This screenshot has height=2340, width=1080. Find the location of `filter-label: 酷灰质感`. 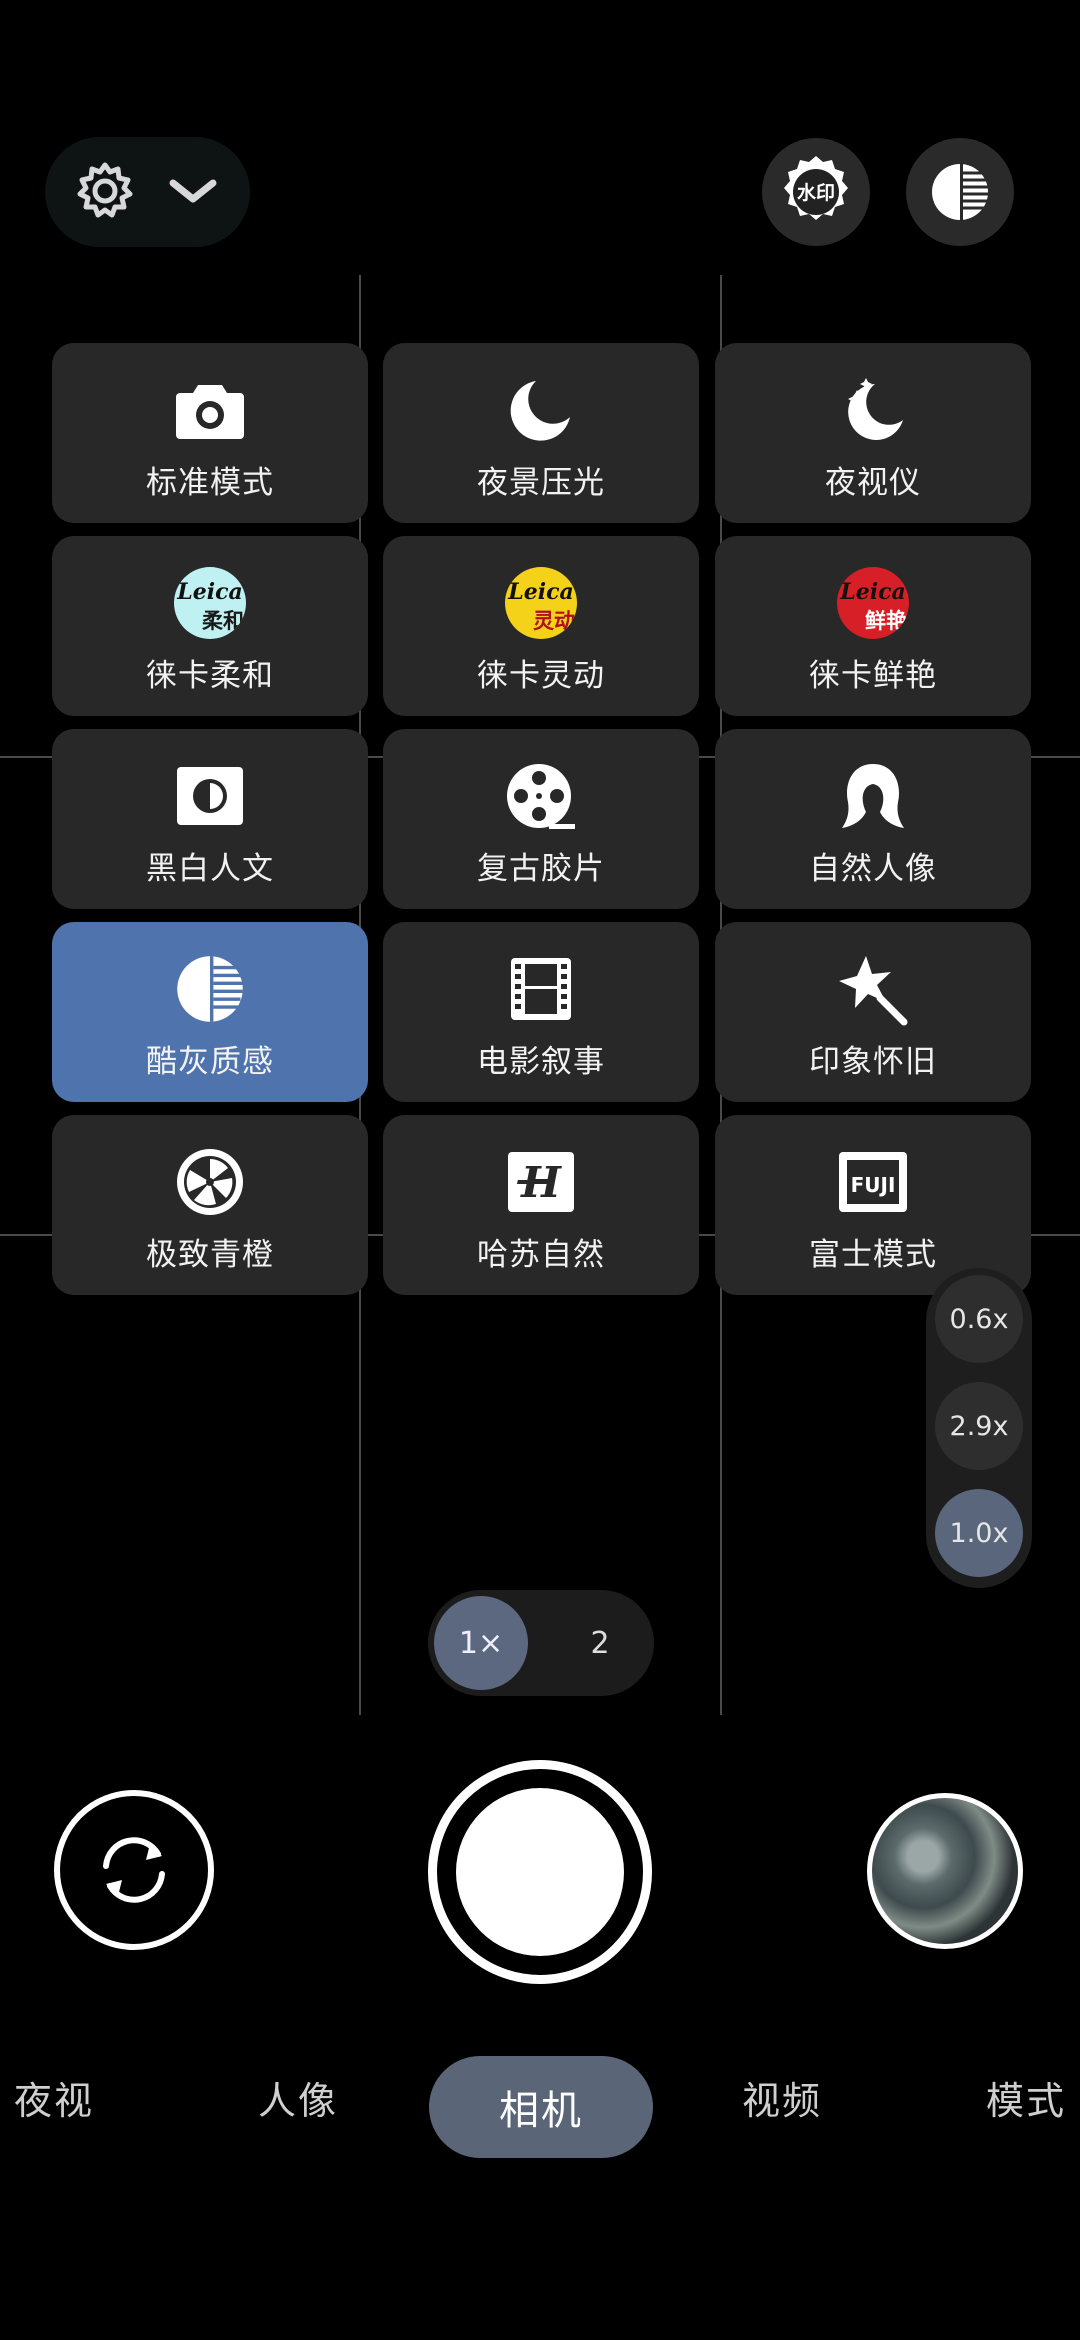

filter-label: 酷灰质感 is located at coordinates (210, 1062).